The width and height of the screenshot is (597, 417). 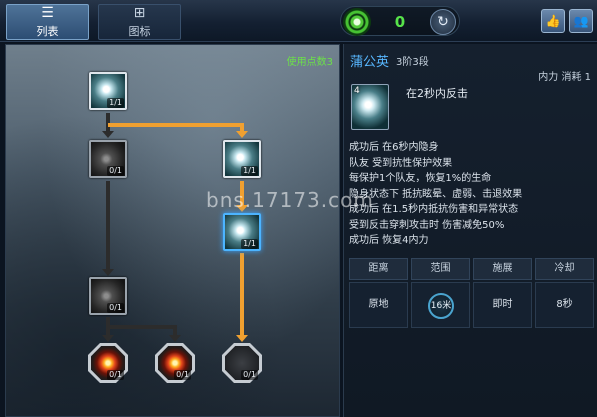 I want to click on stat-distance: 距离 原地, so click(x=379, y=294).